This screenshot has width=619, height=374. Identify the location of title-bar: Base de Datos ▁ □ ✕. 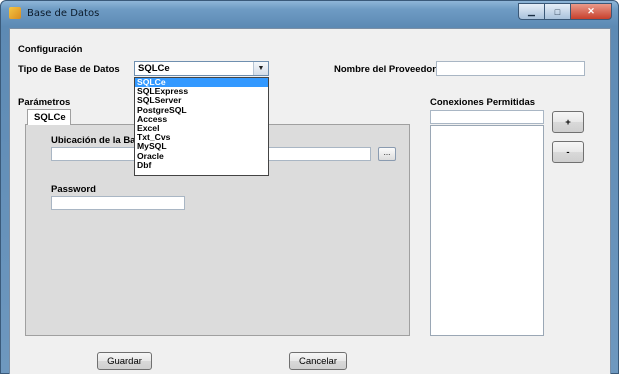
(309, 14).